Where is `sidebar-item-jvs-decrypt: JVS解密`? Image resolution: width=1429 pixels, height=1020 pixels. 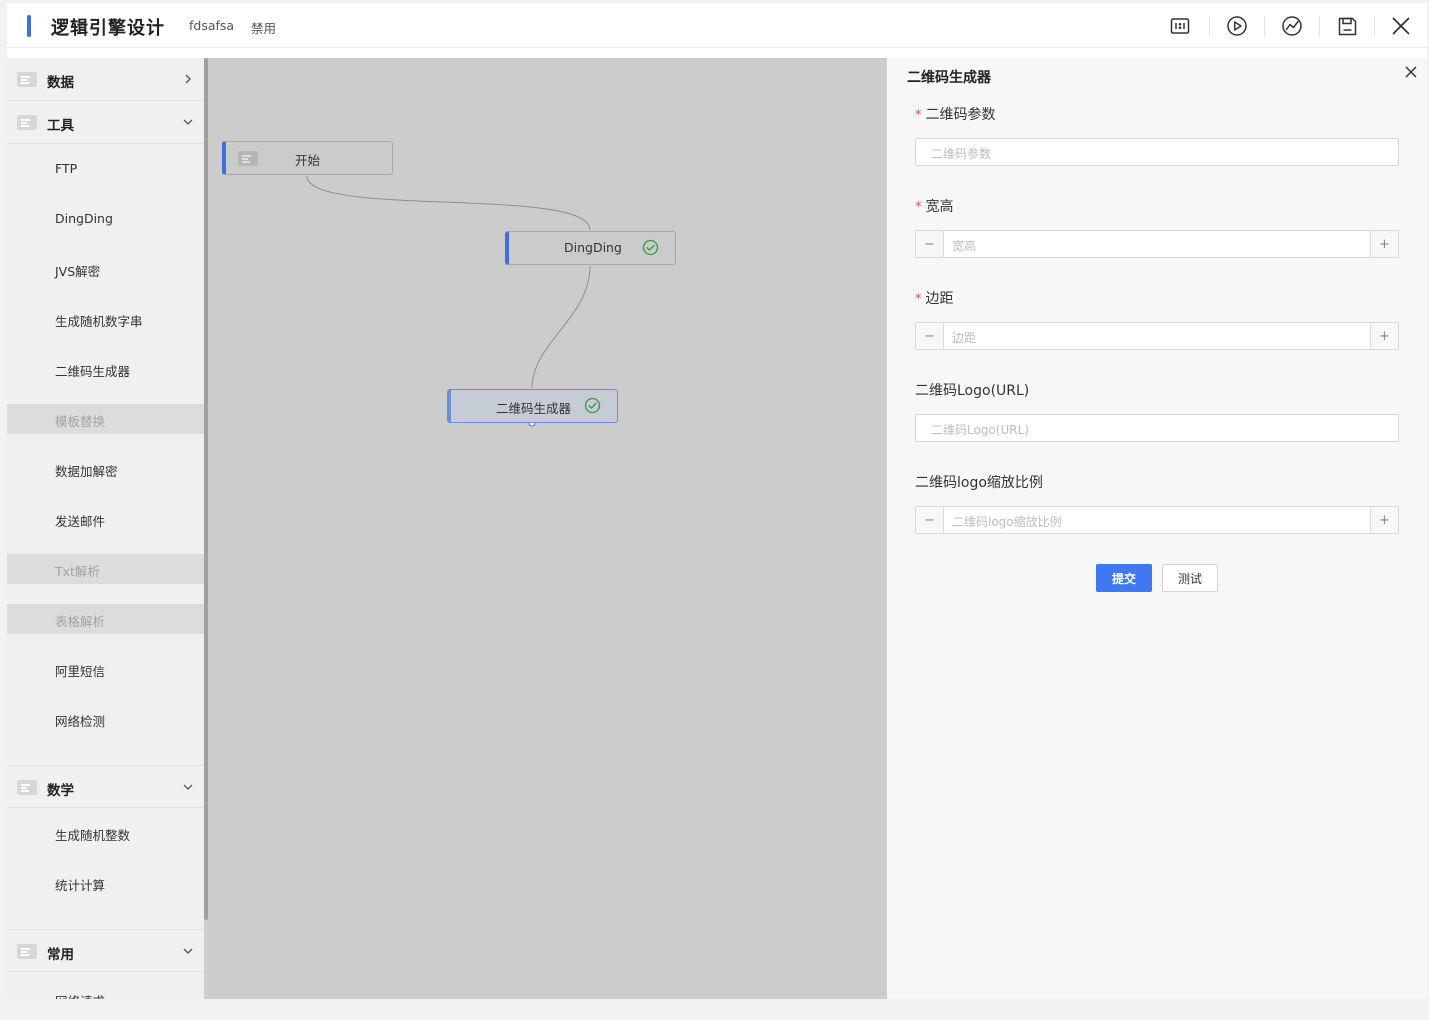 sidebar-item-jvs-decrypt: JVS解密 is located at coordinates (105, 269).